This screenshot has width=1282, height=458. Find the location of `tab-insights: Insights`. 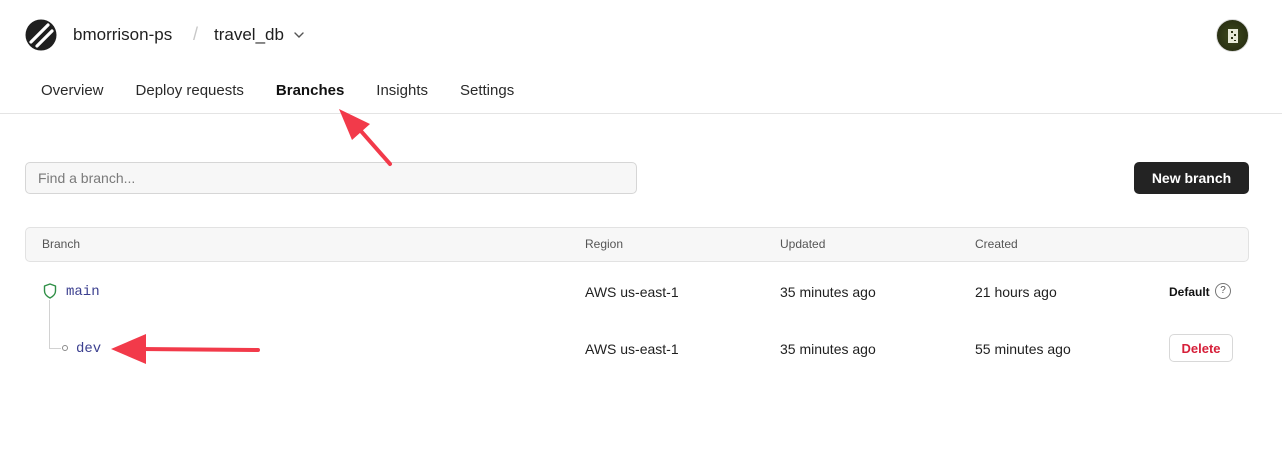

tab-insights: Insights is located at coordinates (402, 95).